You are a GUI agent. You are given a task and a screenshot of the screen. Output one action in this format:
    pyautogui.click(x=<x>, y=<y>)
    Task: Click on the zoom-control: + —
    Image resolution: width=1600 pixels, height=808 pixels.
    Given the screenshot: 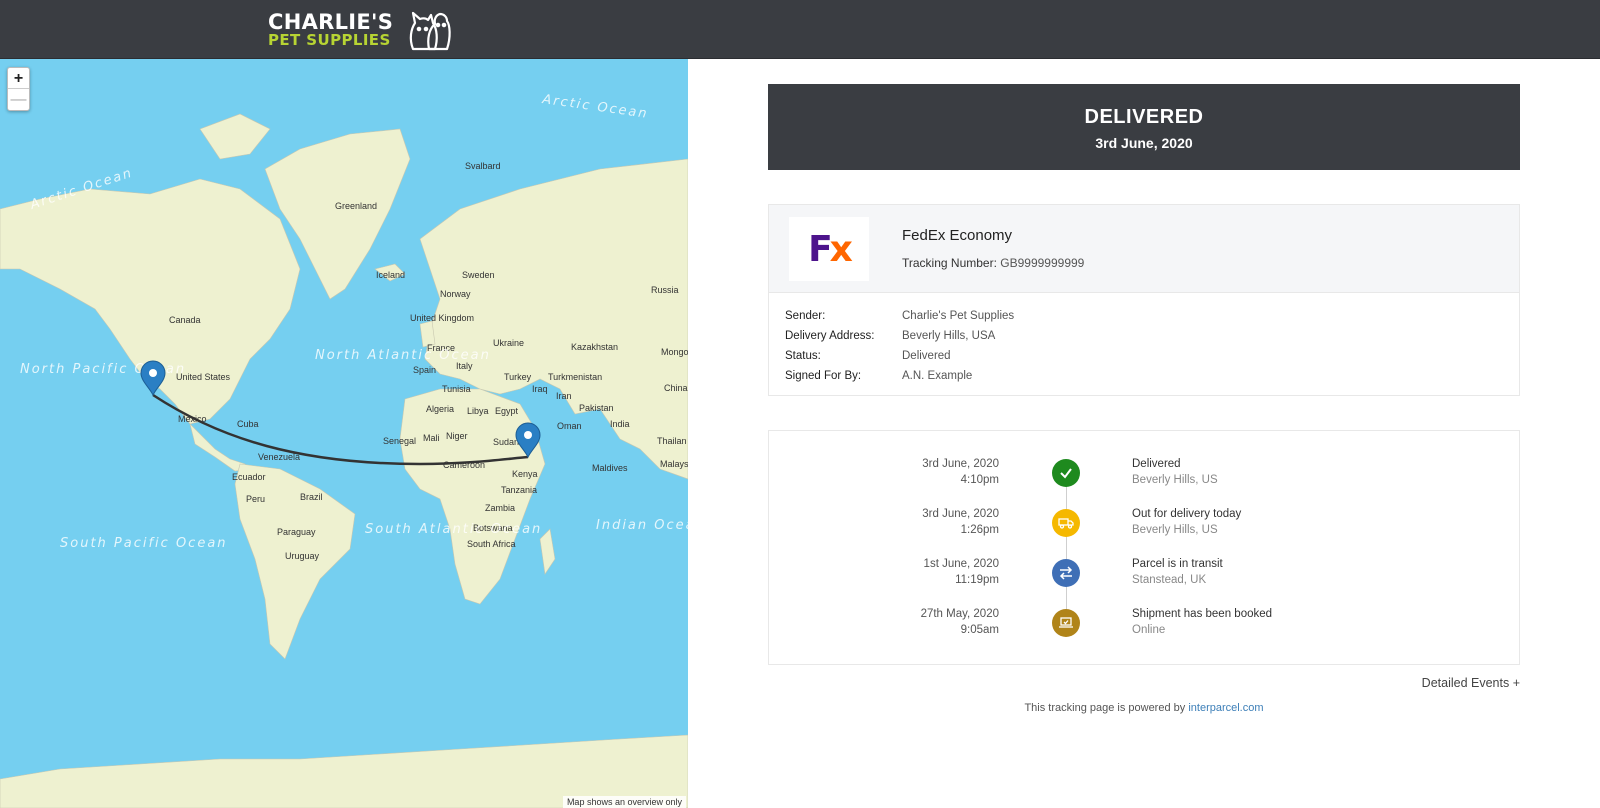 What is the action you would take?
    pyautogui.click(x=18, y=89)
    